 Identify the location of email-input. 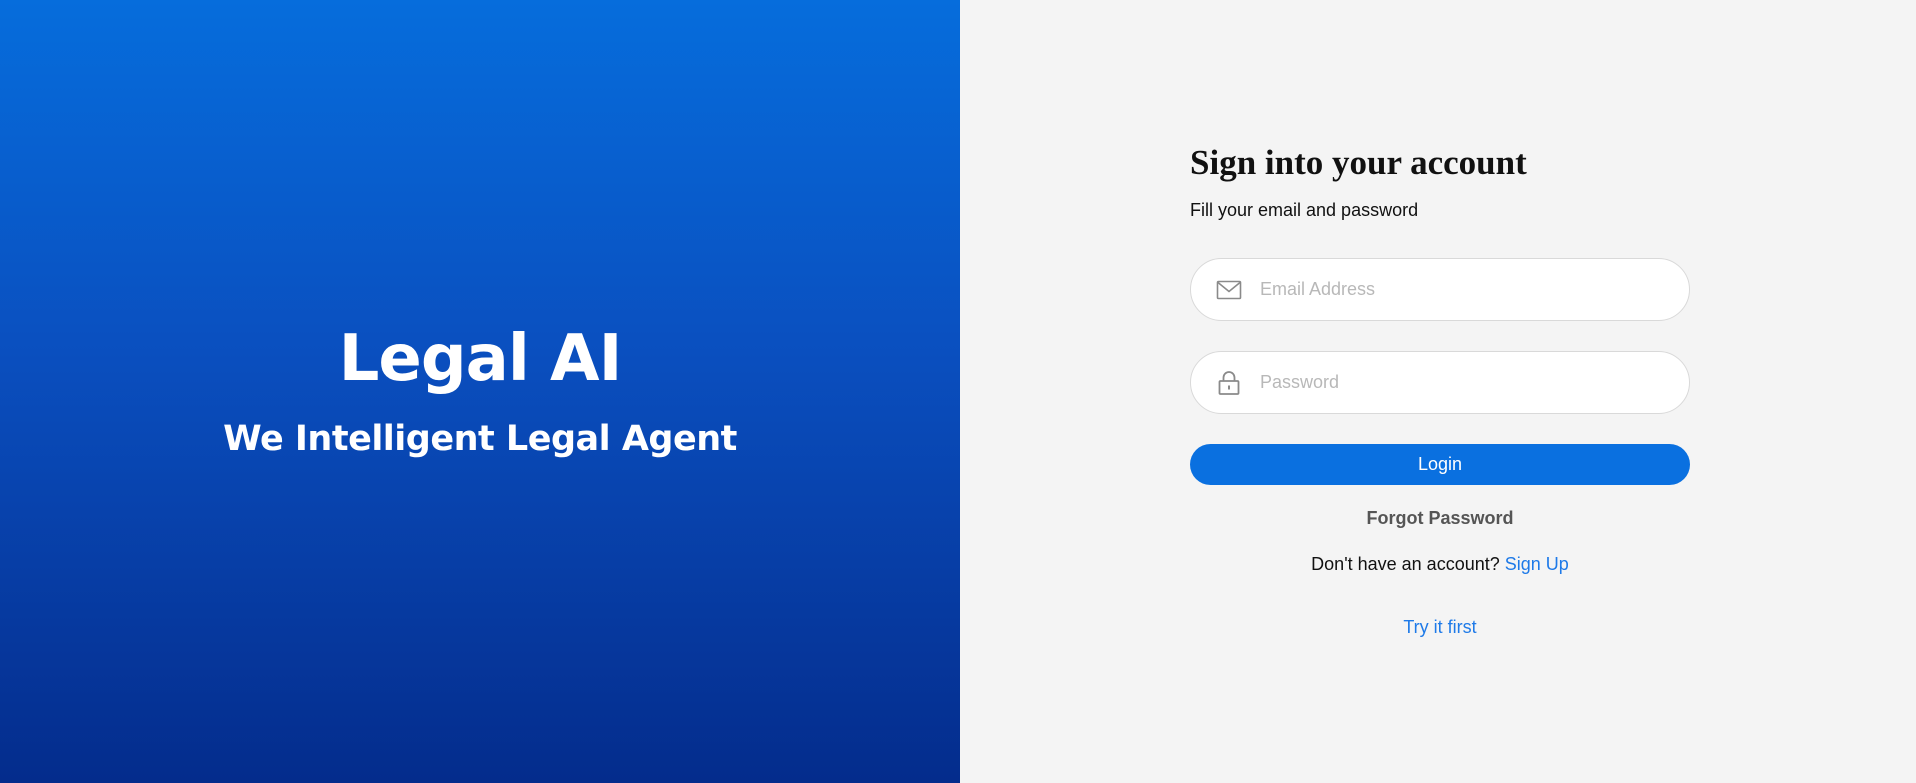
(1474, 289).